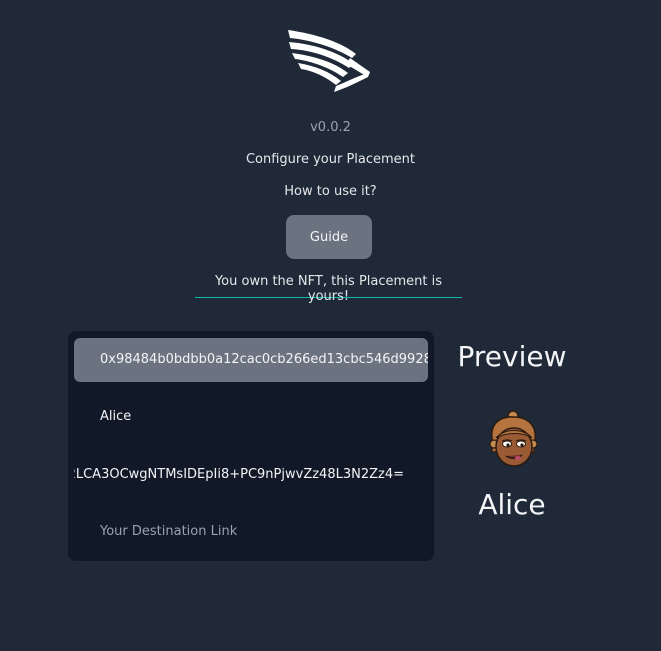  What do you see at coordinates (512, 356) in the screenshot?
I see `preview-title: Preview` at bounding box center [512, 356].